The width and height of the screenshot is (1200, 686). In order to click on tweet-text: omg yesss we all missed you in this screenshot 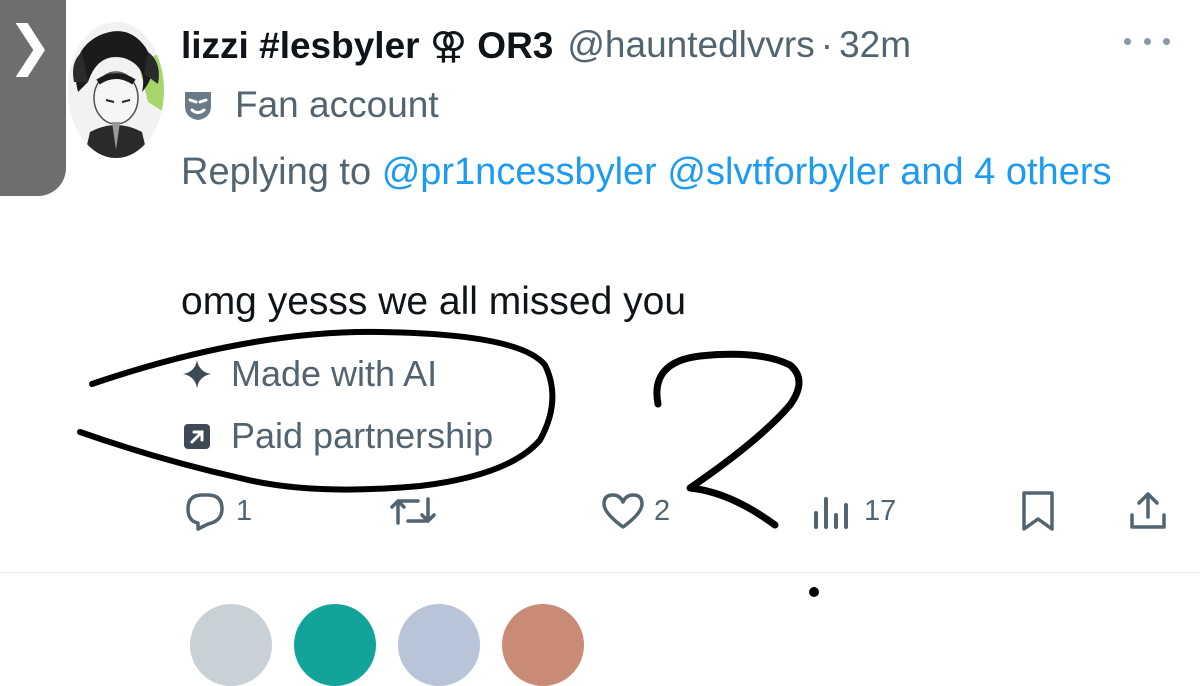, I will do `click(434, 301)`.